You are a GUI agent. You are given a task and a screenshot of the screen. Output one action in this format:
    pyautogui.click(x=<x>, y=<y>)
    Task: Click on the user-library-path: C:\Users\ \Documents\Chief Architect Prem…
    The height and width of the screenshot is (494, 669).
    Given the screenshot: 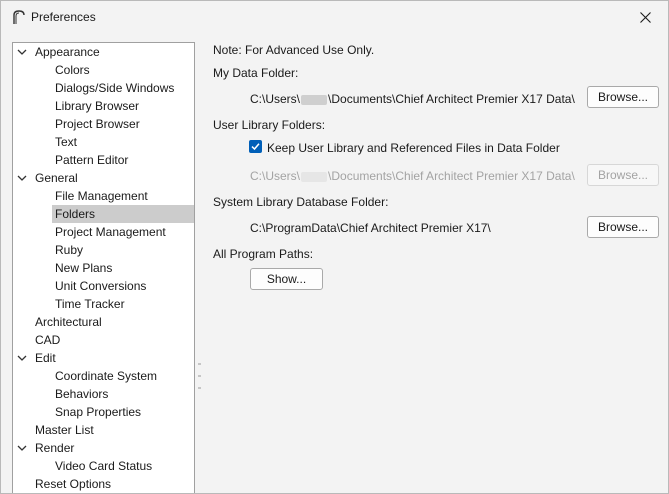 What is the action you would take?
    pyautogui.click(x=412, y=176)
    